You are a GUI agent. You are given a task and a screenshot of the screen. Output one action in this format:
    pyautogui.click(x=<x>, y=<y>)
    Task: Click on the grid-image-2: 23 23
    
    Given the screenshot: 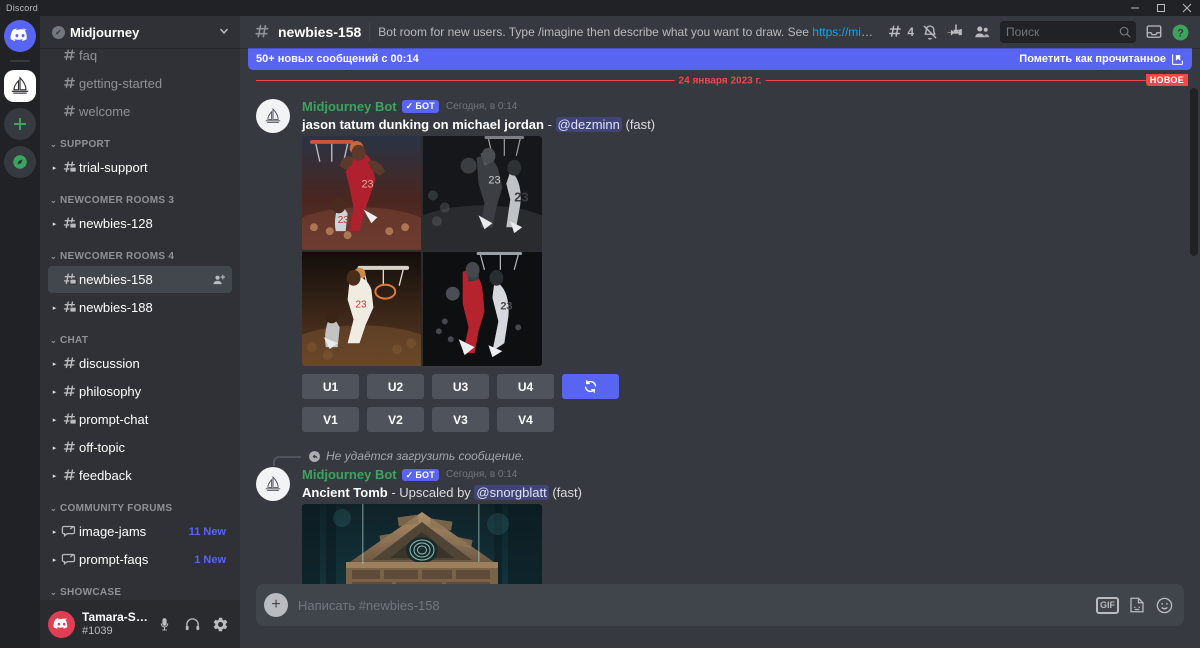 What is the action you would take?
    pyautogui.click(x=482, y=193)
    